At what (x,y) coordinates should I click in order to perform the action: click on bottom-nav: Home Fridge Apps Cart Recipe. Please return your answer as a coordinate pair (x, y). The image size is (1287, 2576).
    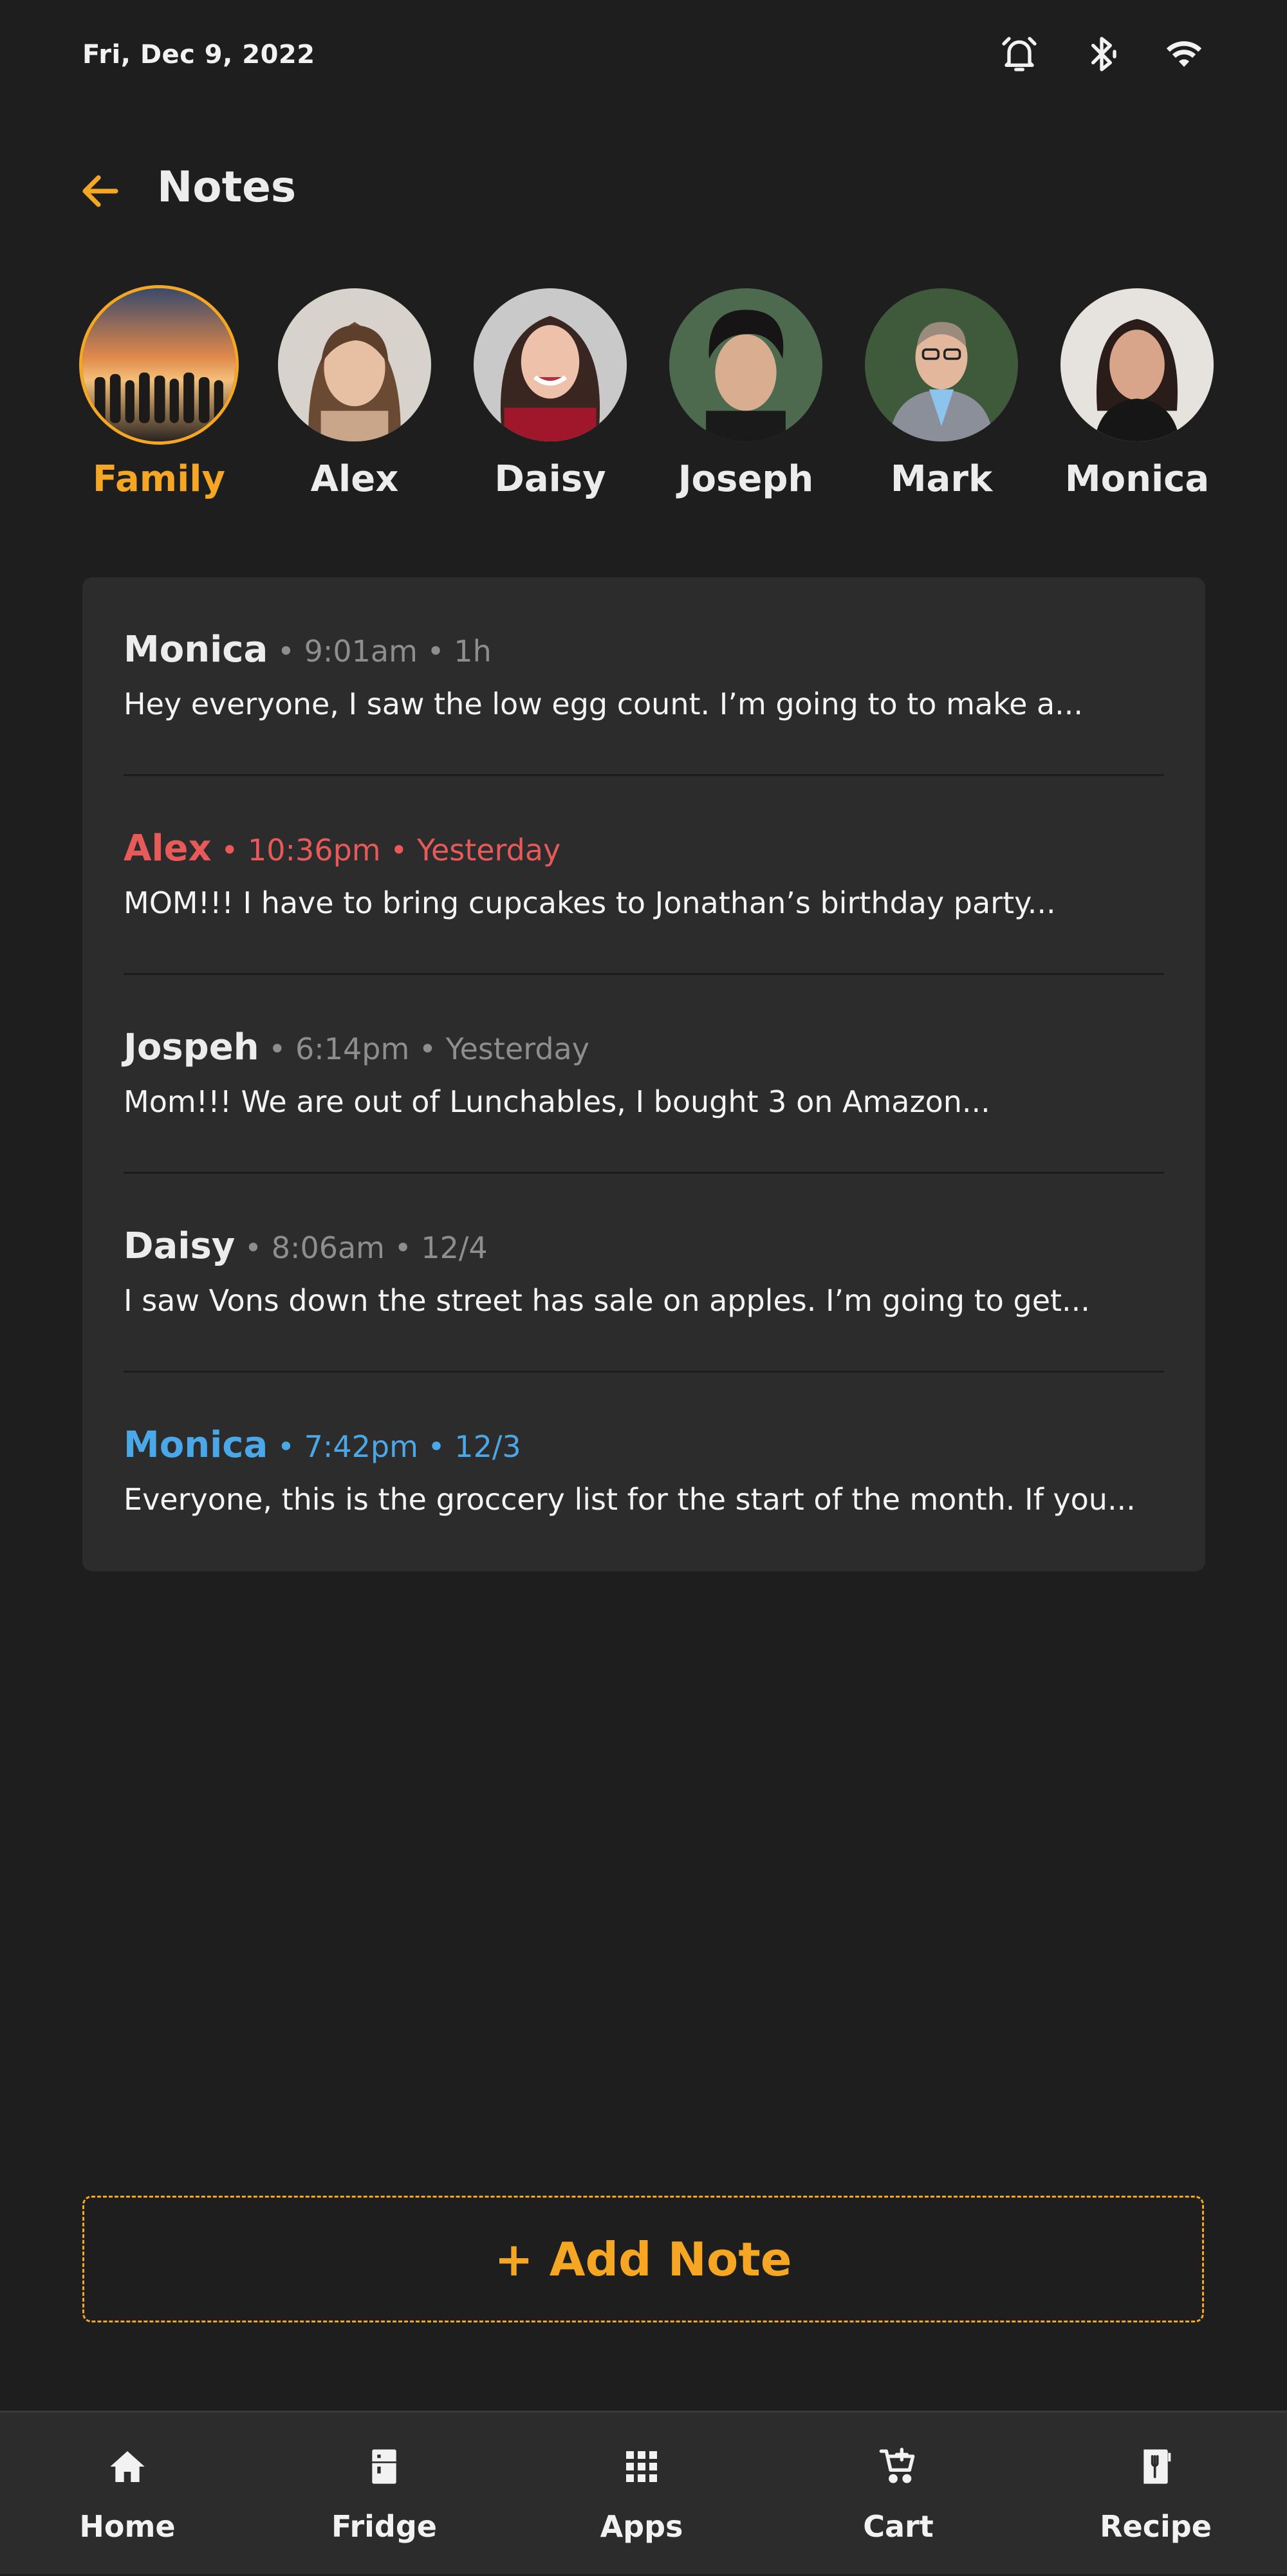
    Looking at the image, I should click on (643, 2492).